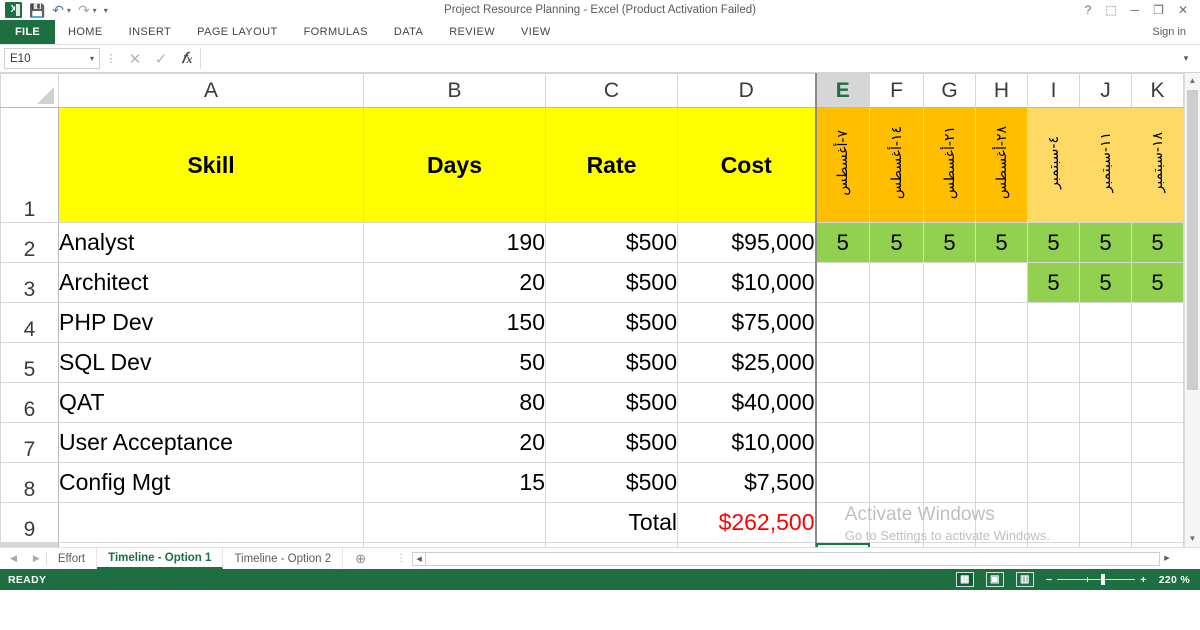 Image resolution: width=1200 pixels, height=630 pixels. Describe the element at coordinates (949, 362) in the screenshot. I see `cell-g5-alloc` at that location.